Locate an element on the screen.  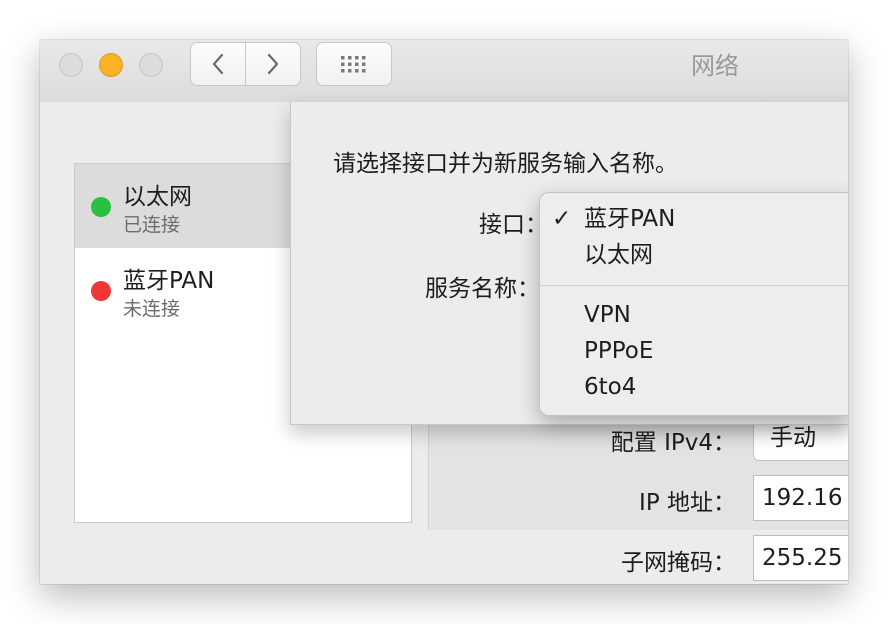
subnet-mask-field: 255.25 is located at coordinates (800, 558).